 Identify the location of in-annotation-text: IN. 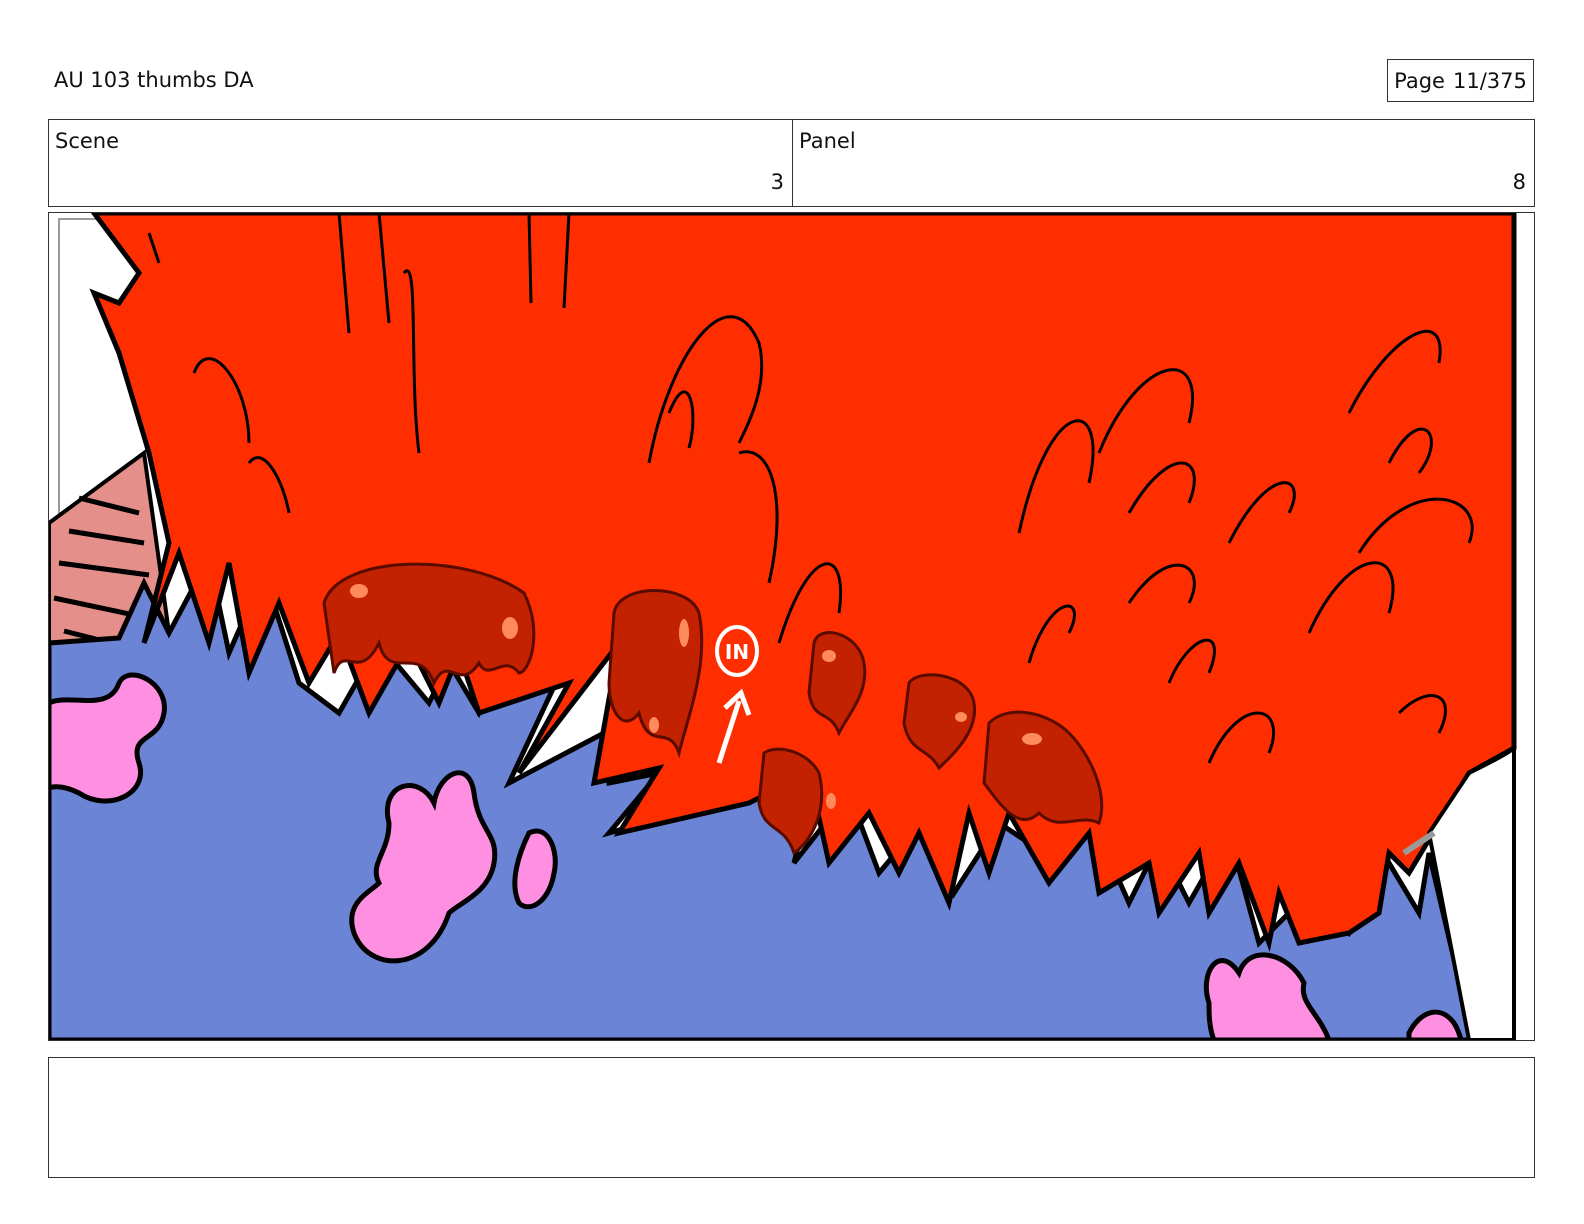
(737, 652).